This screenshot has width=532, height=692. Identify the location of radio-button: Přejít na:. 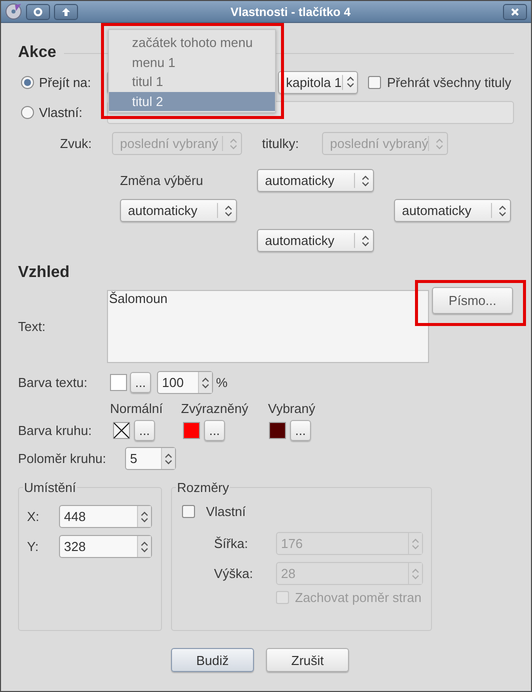
(62, 82).